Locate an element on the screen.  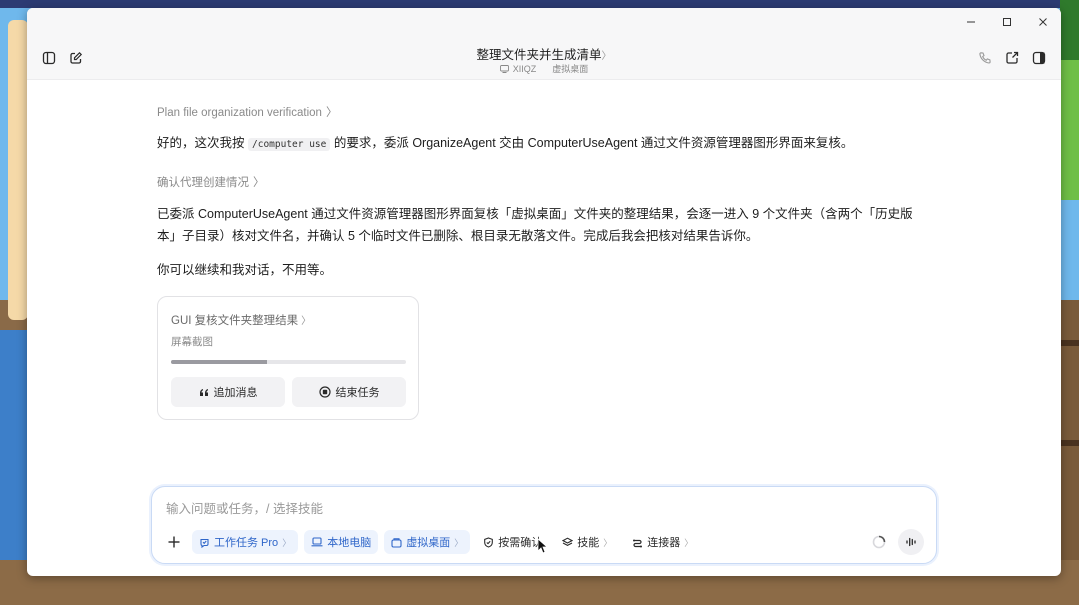
local-computer-label: 本地电脑 is located at coordinates (349, 543).